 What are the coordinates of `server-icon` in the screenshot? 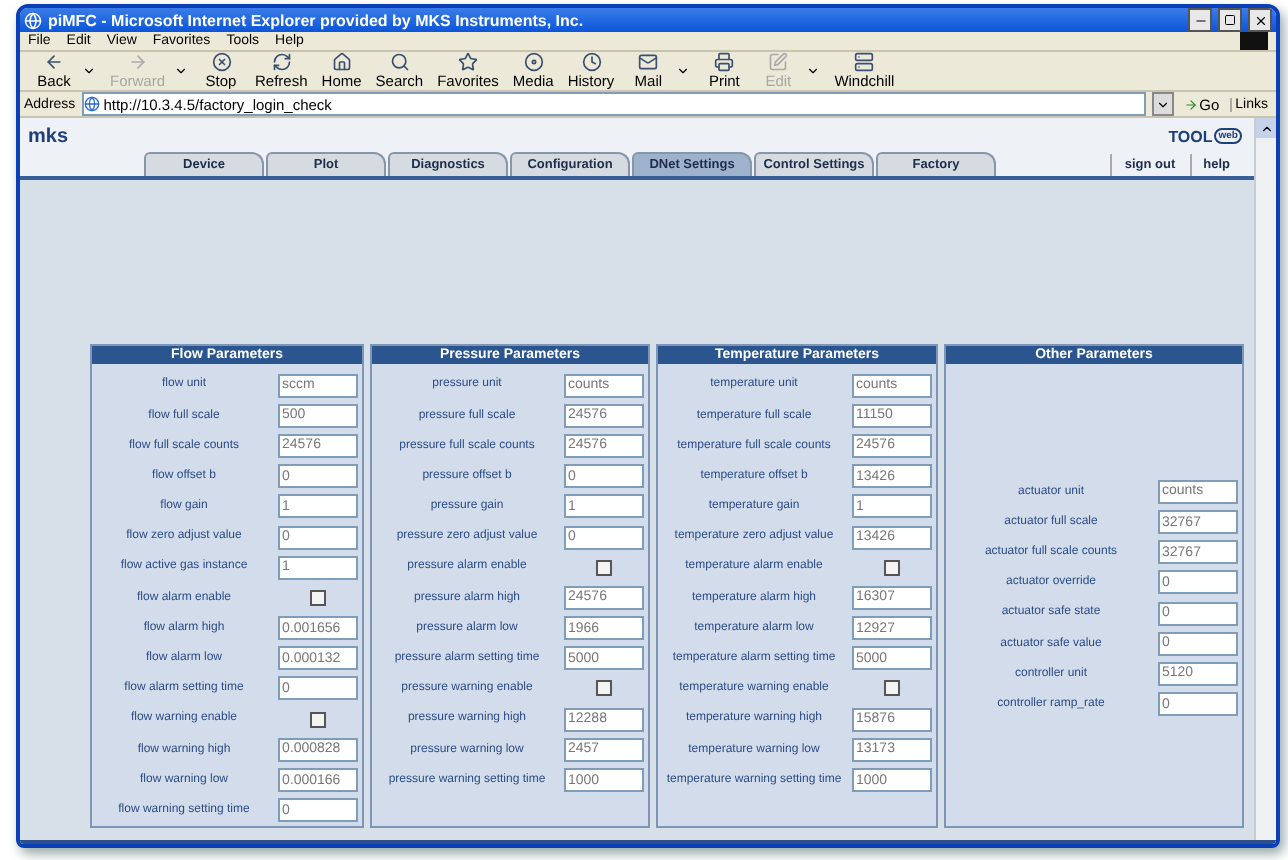 It's located at (864, 62).